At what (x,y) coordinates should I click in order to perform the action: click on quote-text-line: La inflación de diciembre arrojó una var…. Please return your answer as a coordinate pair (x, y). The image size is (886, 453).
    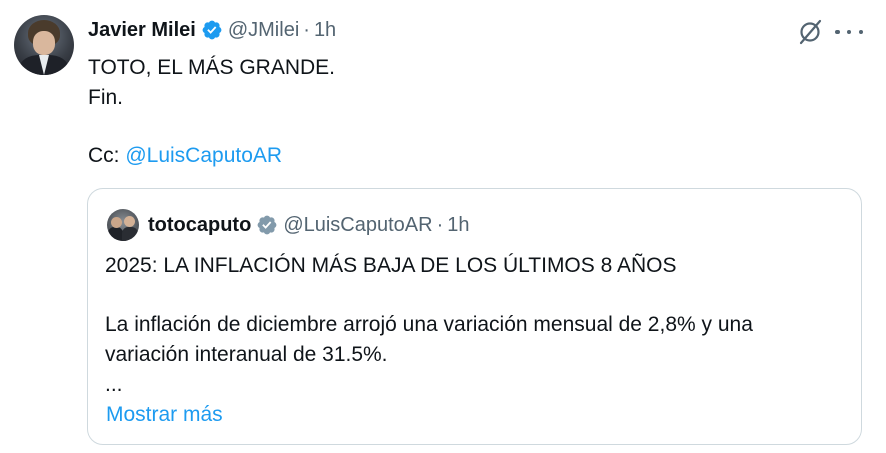
    Looking at the image, I should click on (429, 324).